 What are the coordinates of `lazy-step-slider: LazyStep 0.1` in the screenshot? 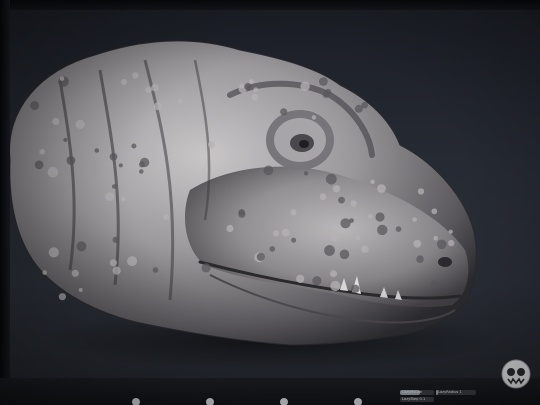 It's located at (417, 399).